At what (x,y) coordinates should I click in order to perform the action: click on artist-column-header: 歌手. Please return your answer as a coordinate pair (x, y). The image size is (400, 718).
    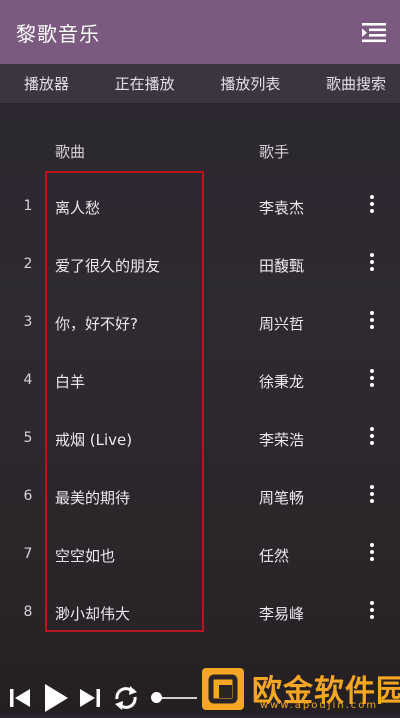
    Looking at the image, I should click on (274, 152).